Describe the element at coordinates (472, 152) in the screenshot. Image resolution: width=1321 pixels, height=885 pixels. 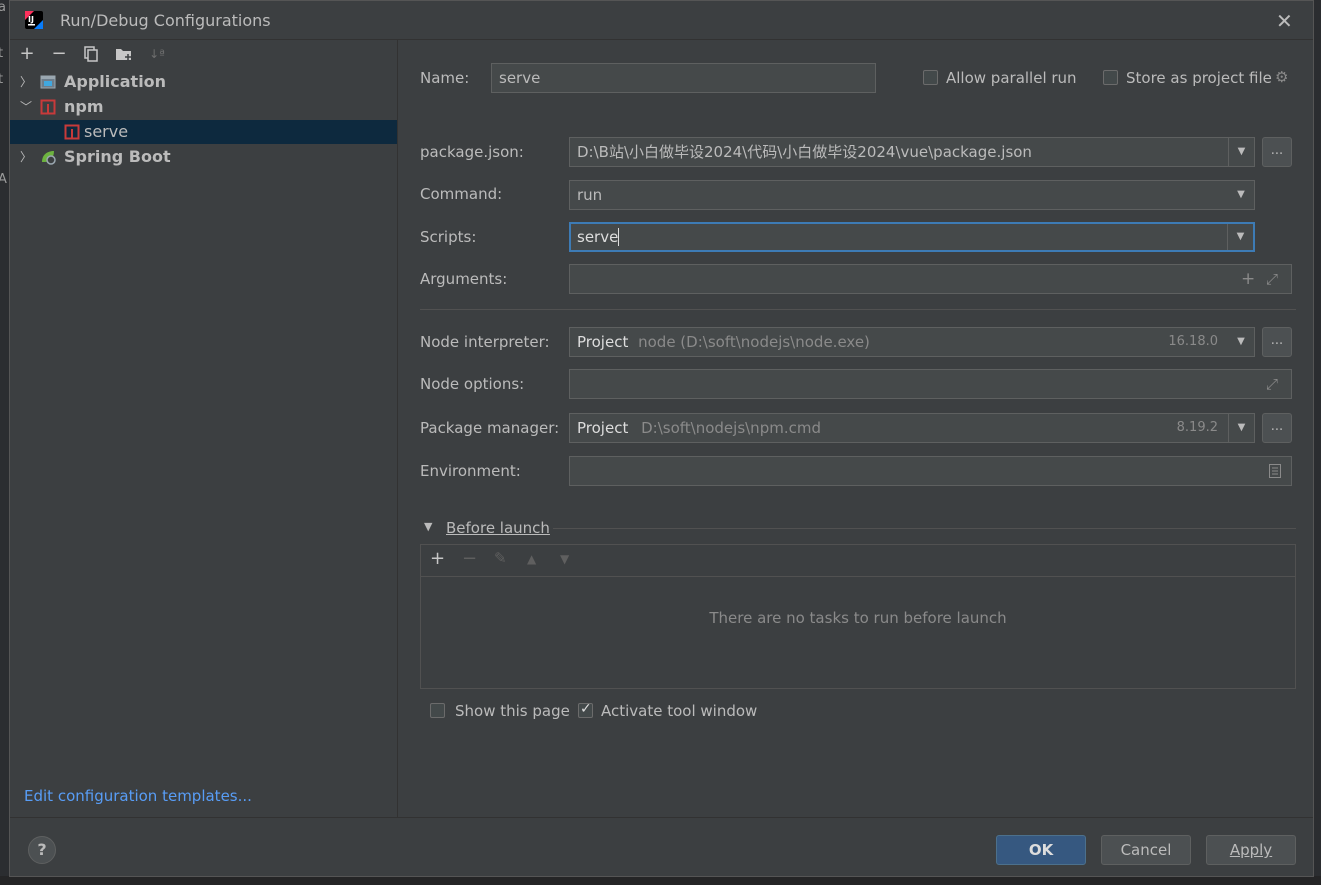
I see `package-json-label: package.json:` at that location.